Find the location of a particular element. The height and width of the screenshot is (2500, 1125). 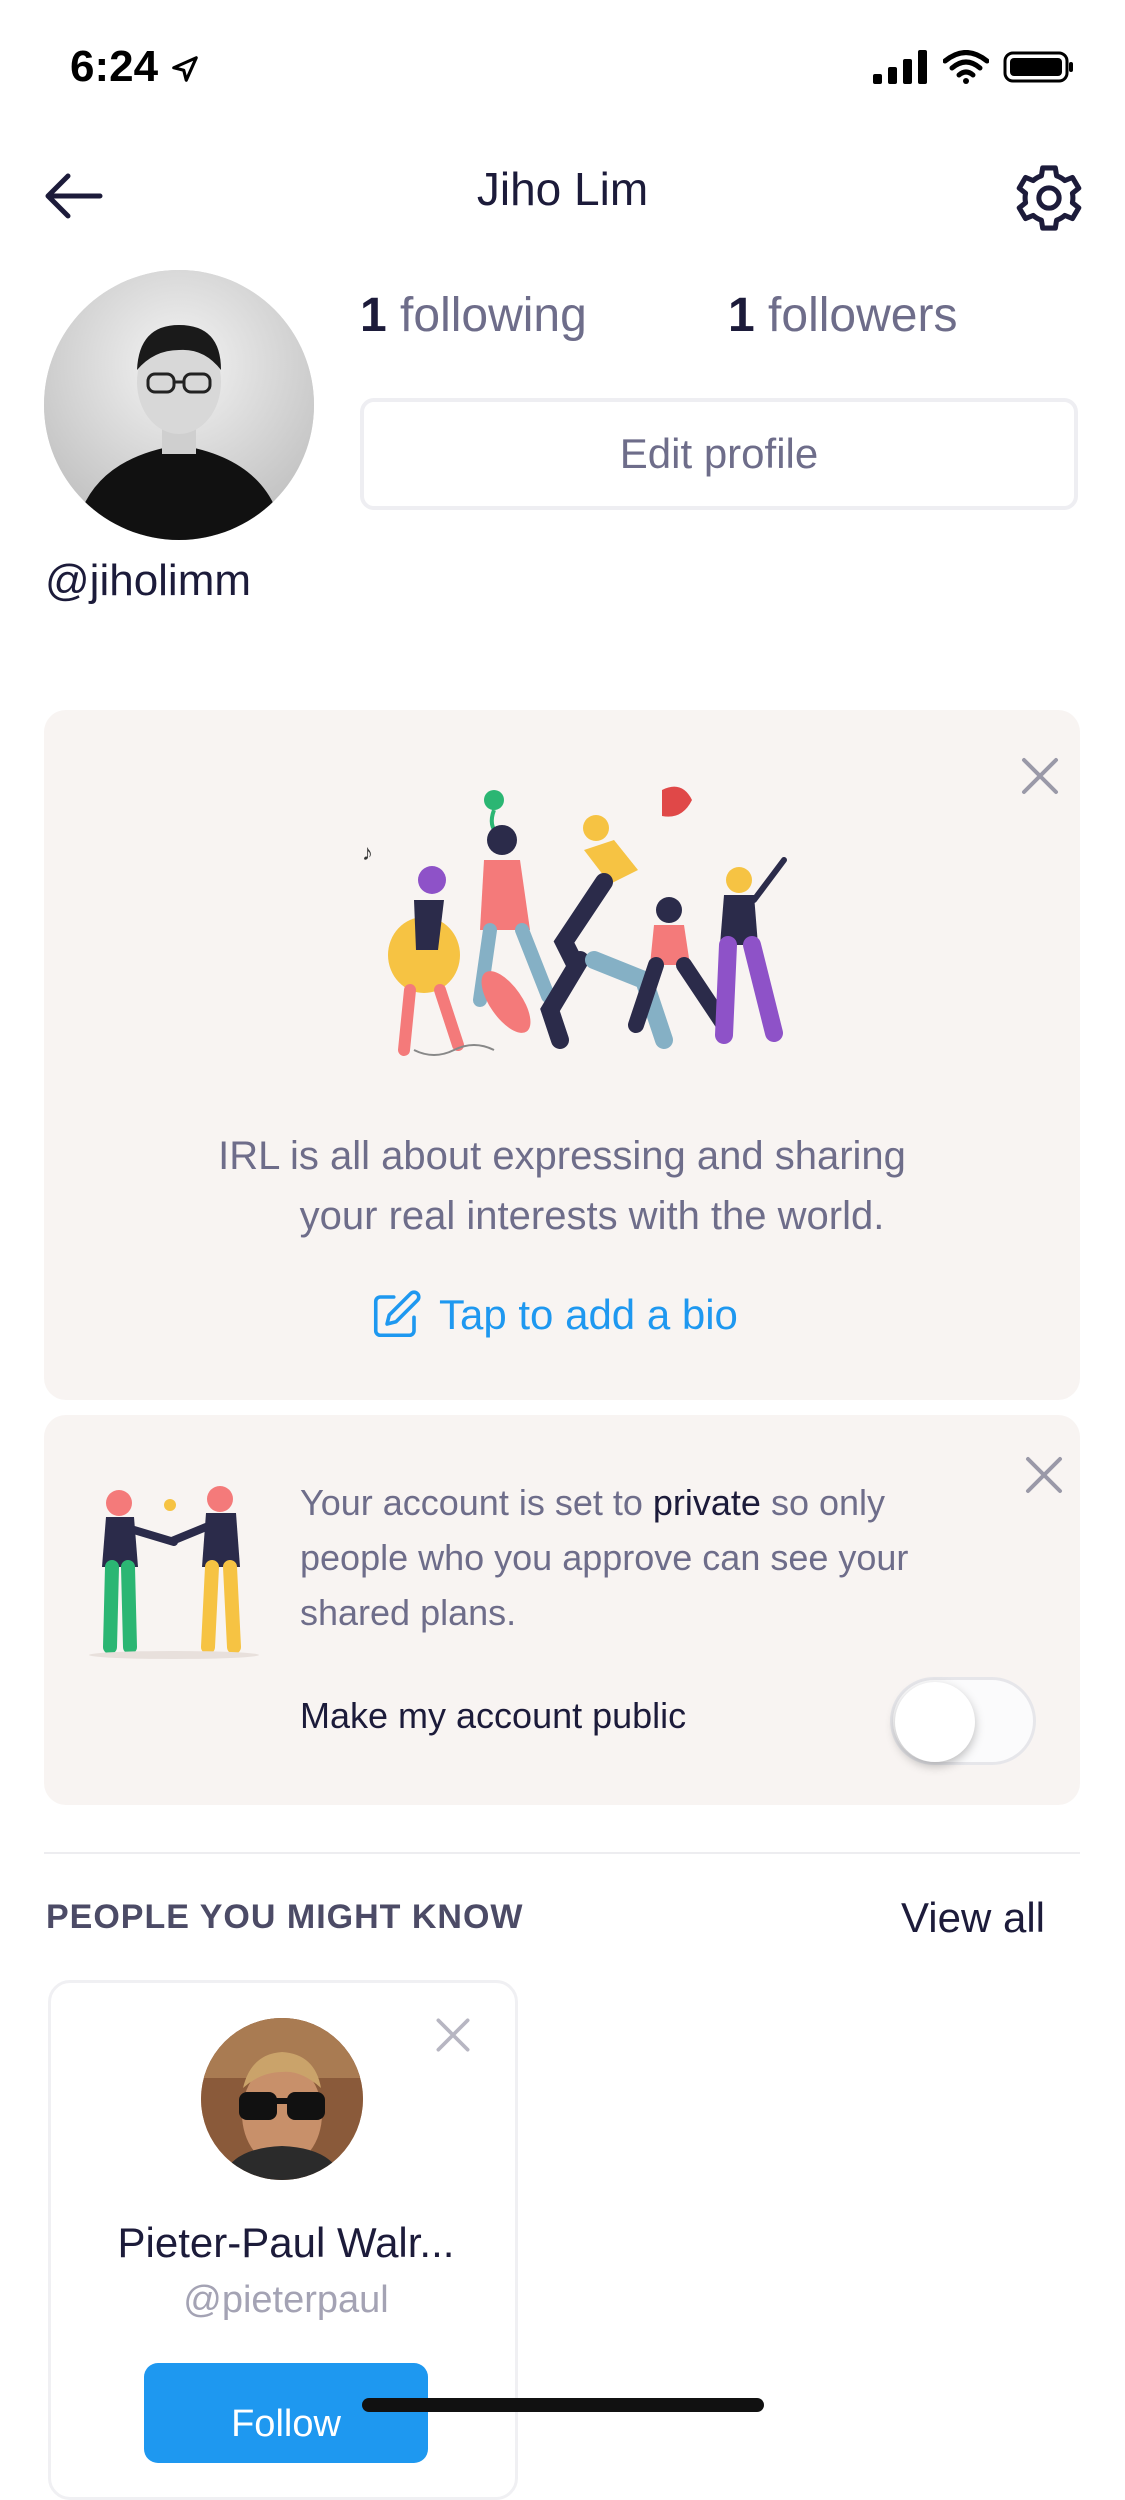

toggle-knob is located at coordinates (935, 1722).